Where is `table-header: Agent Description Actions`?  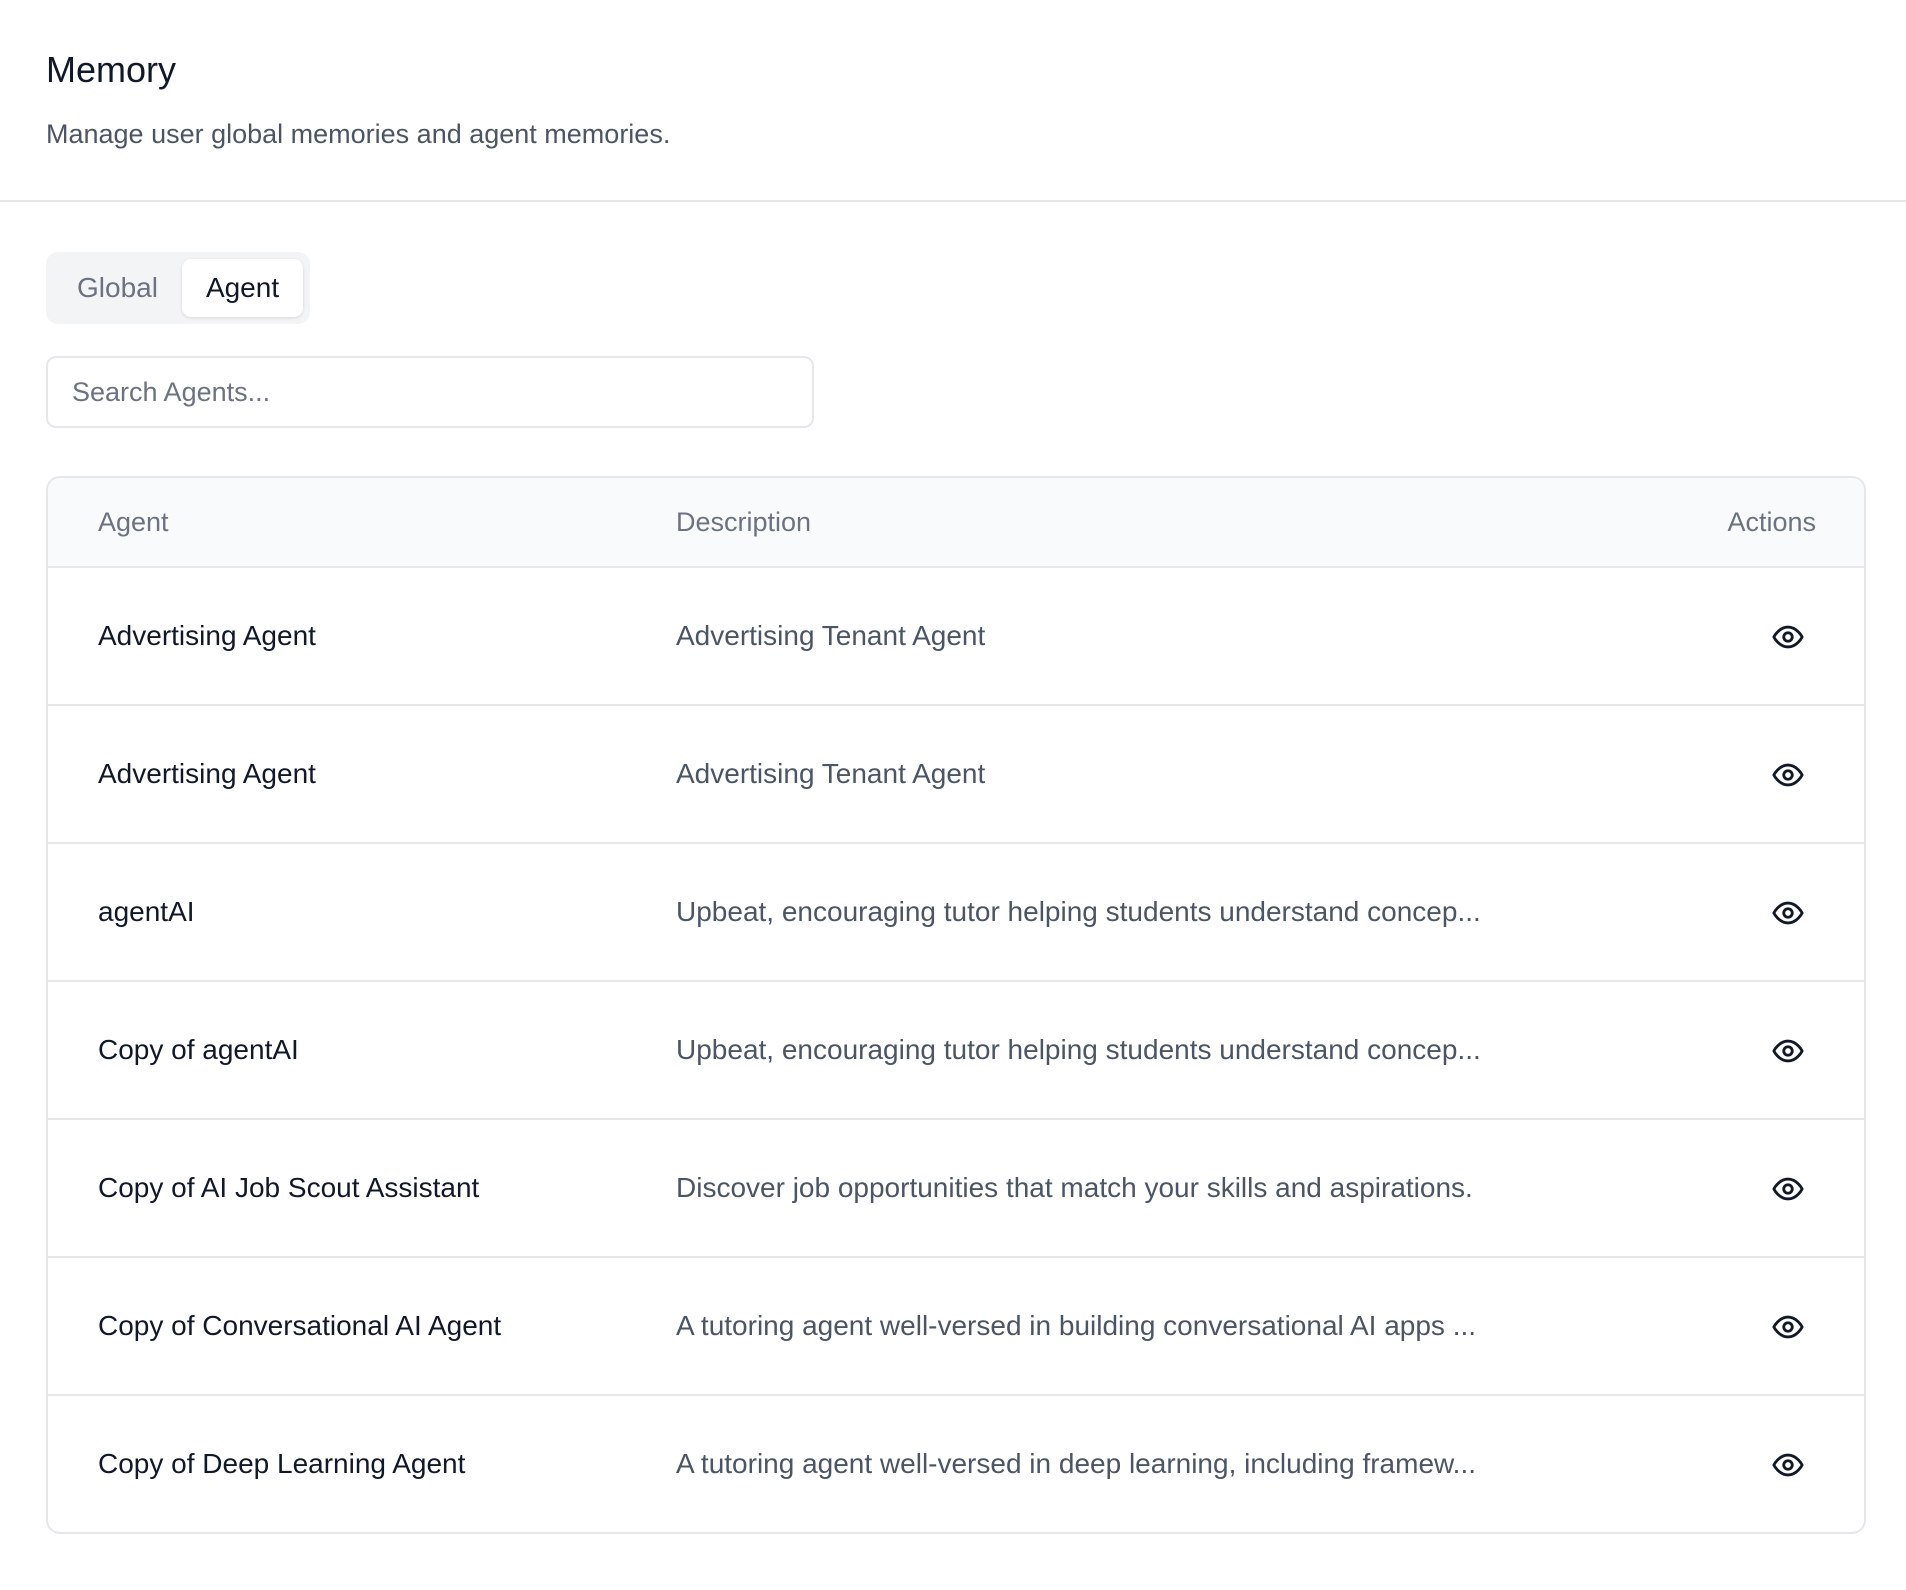
table-header: Agent Description Actions is located at coordinates (956, 523).